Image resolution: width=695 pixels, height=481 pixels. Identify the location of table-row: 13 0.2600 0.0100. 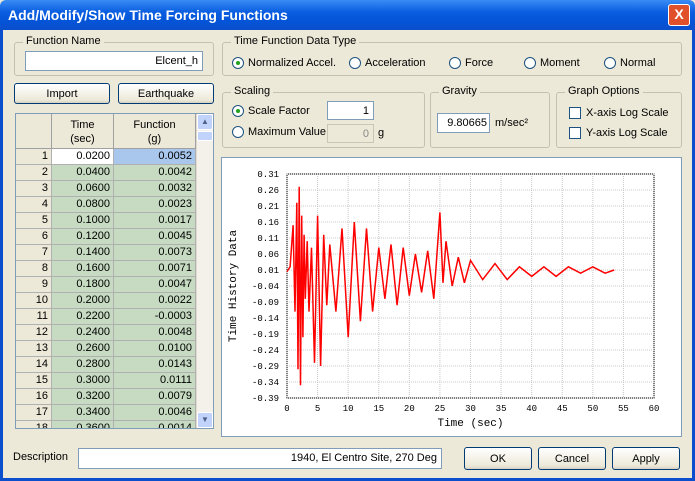
(106, 349).